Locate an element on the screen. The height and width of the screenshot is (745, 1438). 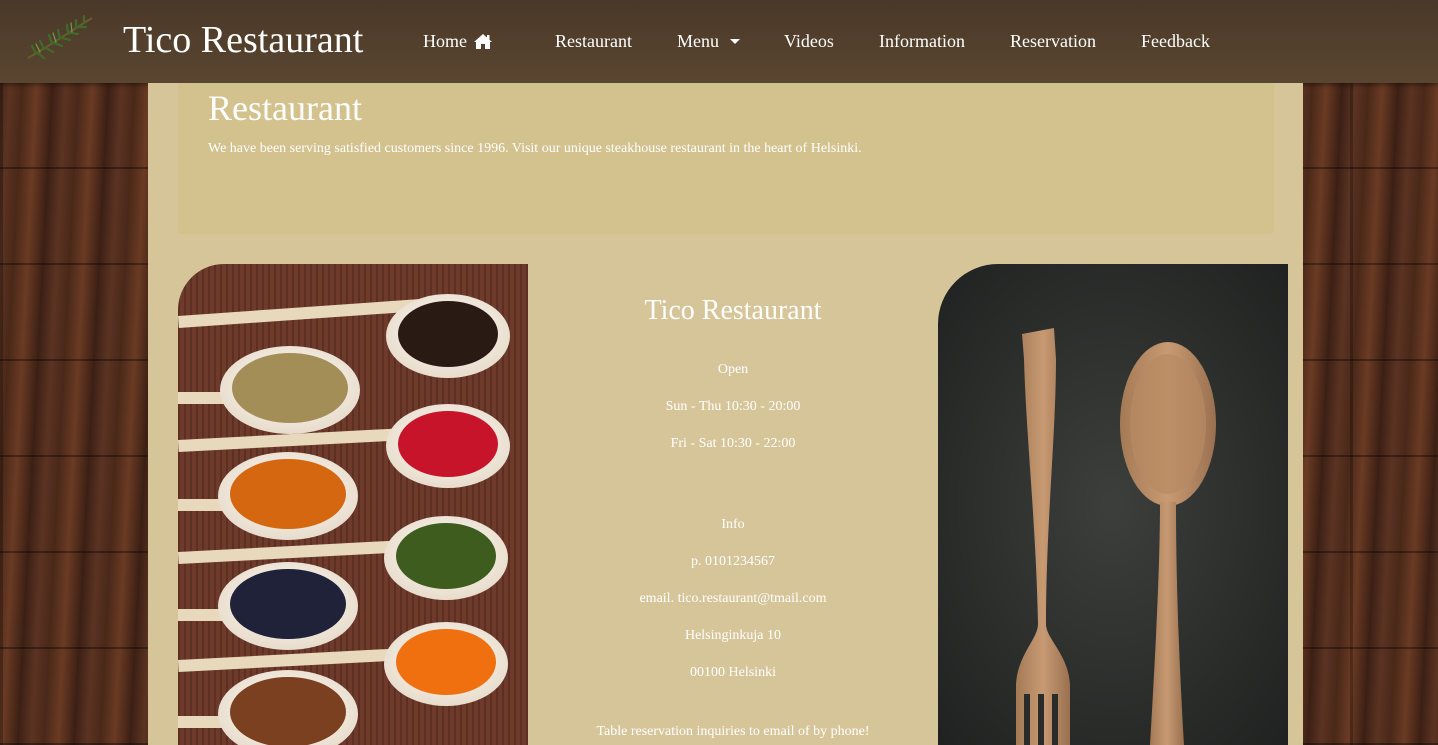
nav-home-label: Home is located at coordinates (445, 41).